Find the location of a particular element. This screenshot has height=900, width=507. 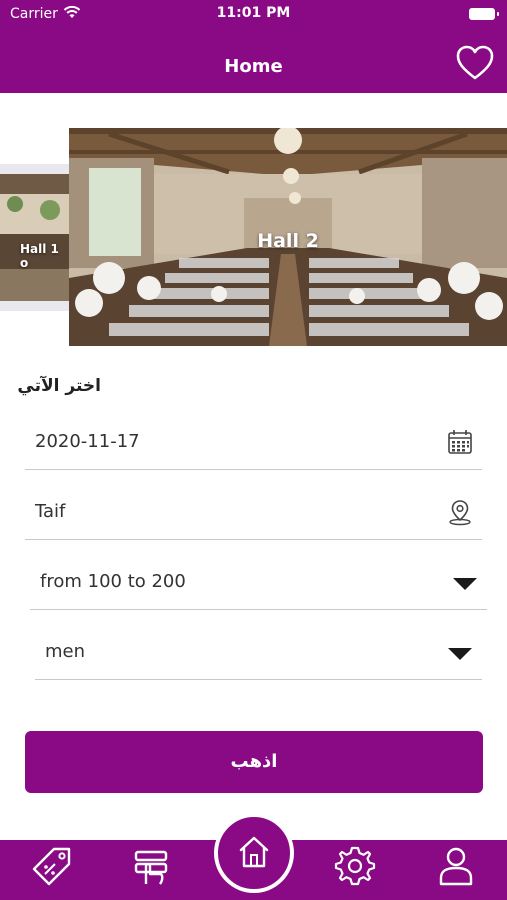

gender-dropdown: men is located at coordinates (258, 654).